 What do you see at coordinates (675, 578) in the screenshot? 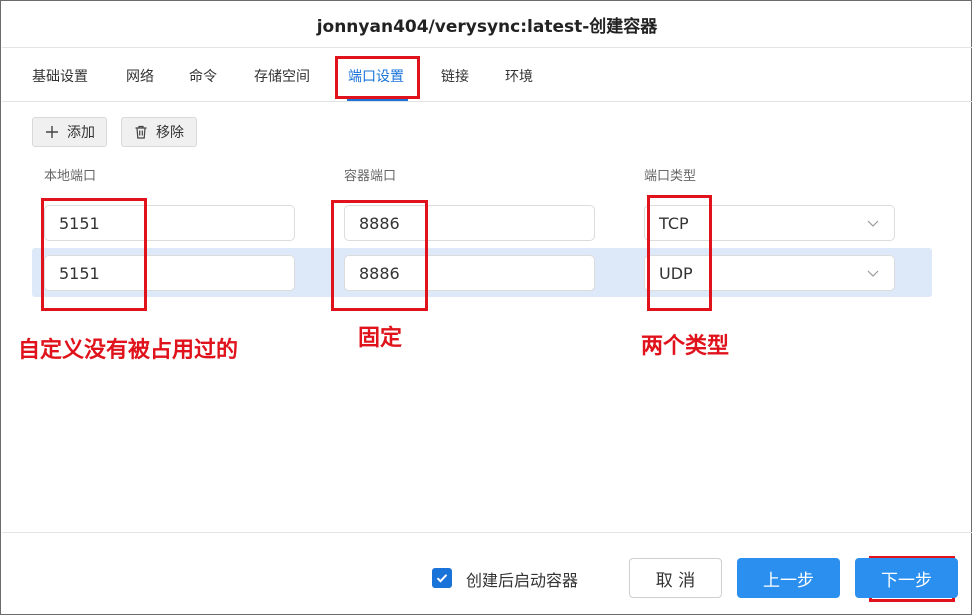
I see `cancel-button: 取 消` at bounding box center [675, 578].